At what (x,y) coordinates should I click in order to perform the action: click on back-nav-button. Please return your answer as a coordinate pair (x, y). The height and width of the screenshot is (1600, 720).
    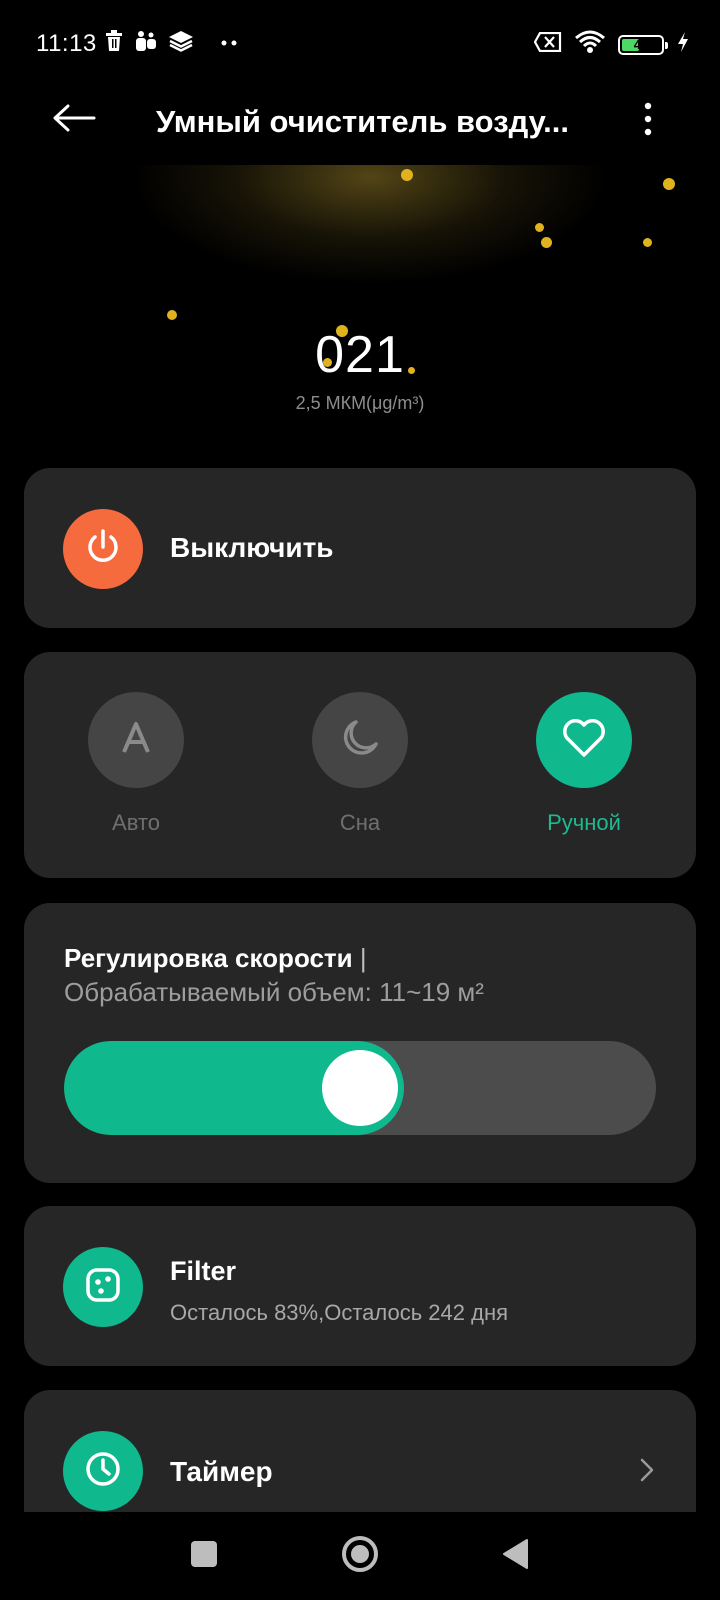
    Looking at the image, I should click on (516, 1556).